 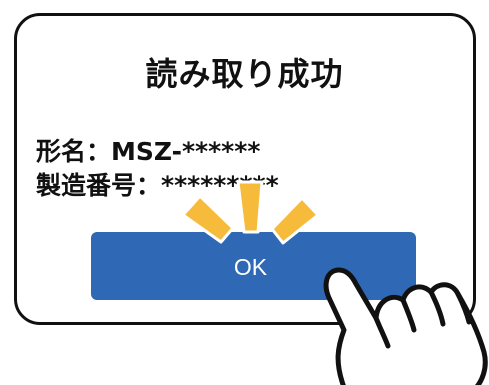 What do you see at coordinates (220, 185) in the screenshot?
I see `serial-number-value: *********` at bounding box center [220, 185].